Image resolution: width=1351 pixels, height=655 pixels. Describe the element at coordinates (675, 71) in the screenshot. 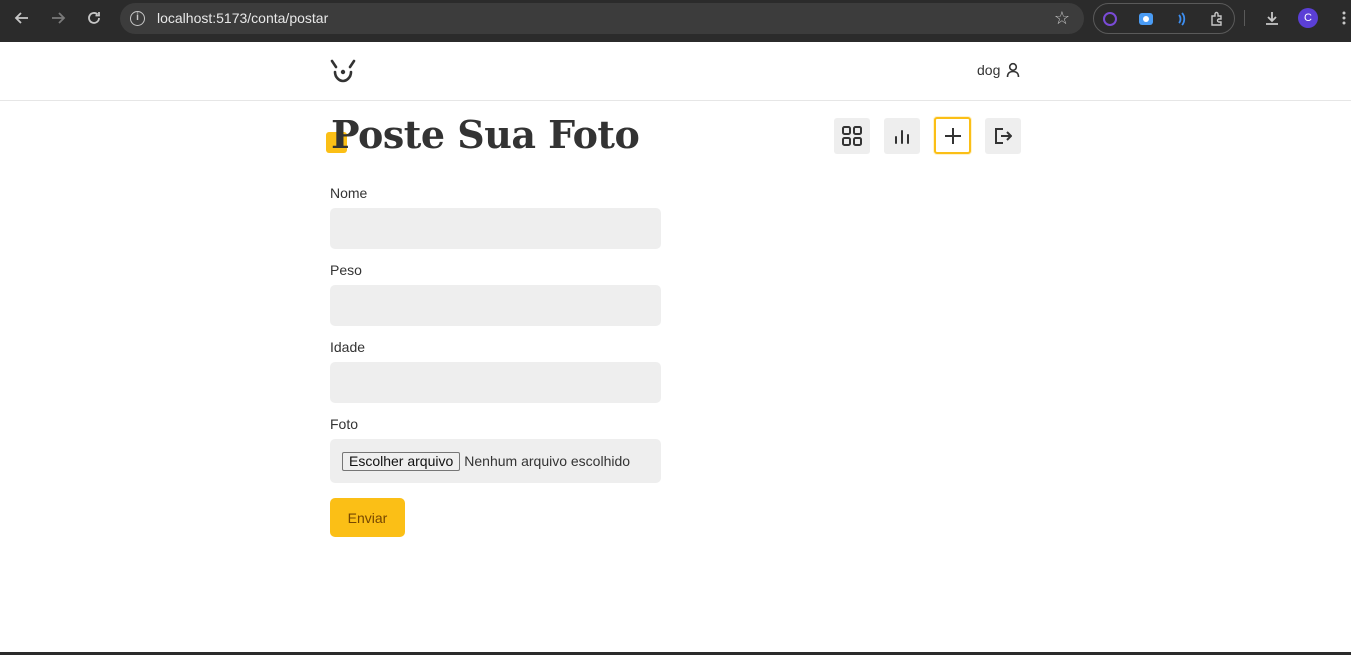

I see `site-header: dog` at that location.